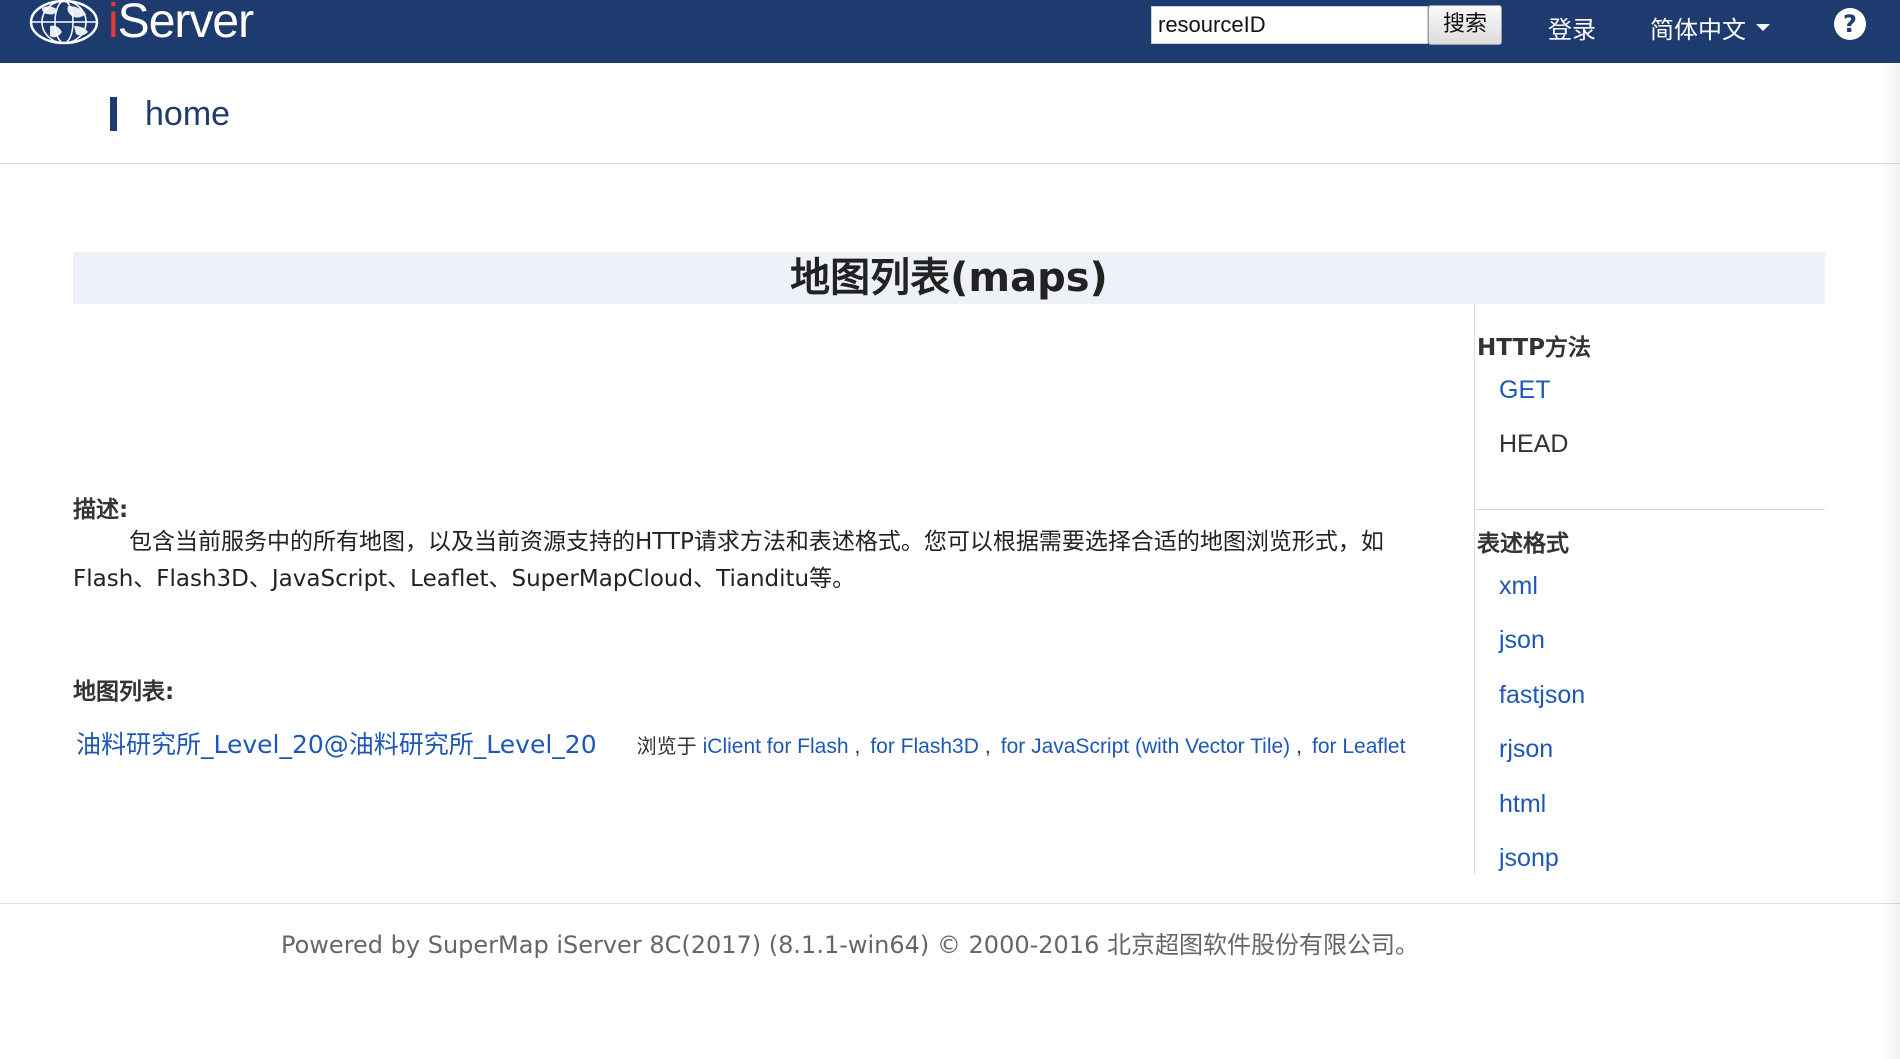 The height and width of the screenshot is (1059, 1900). I want to click on format-jsonp-link: jsonp, so click(1529, 858).